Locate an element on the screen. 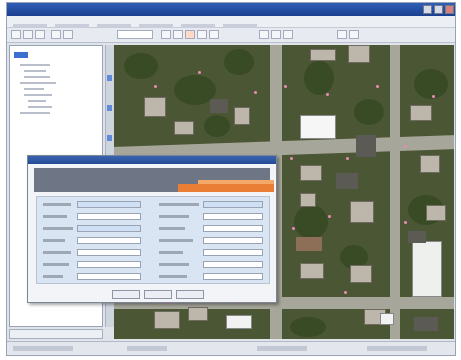 The width and height of the screenshot is (461, 360). layer-icon is located at coordinates (21, 55).